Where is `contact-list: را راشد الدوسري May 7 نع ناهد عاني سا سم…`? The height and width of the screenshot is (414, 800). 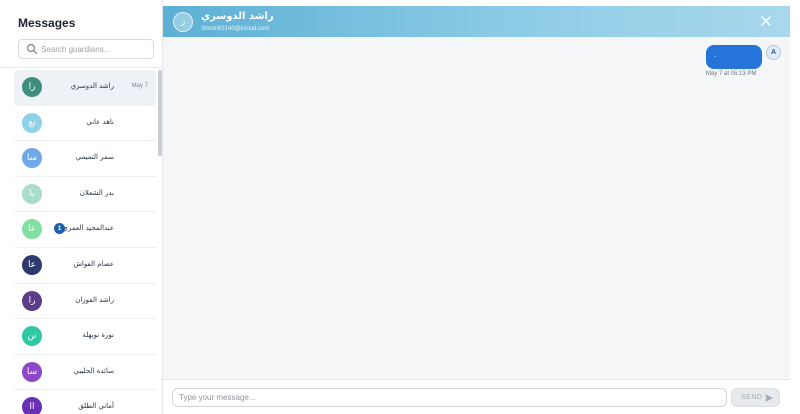 contact-list: را راشد الدوسري May 7 نع ناهد عاني سا سم… is located at coordinates (85, 242).